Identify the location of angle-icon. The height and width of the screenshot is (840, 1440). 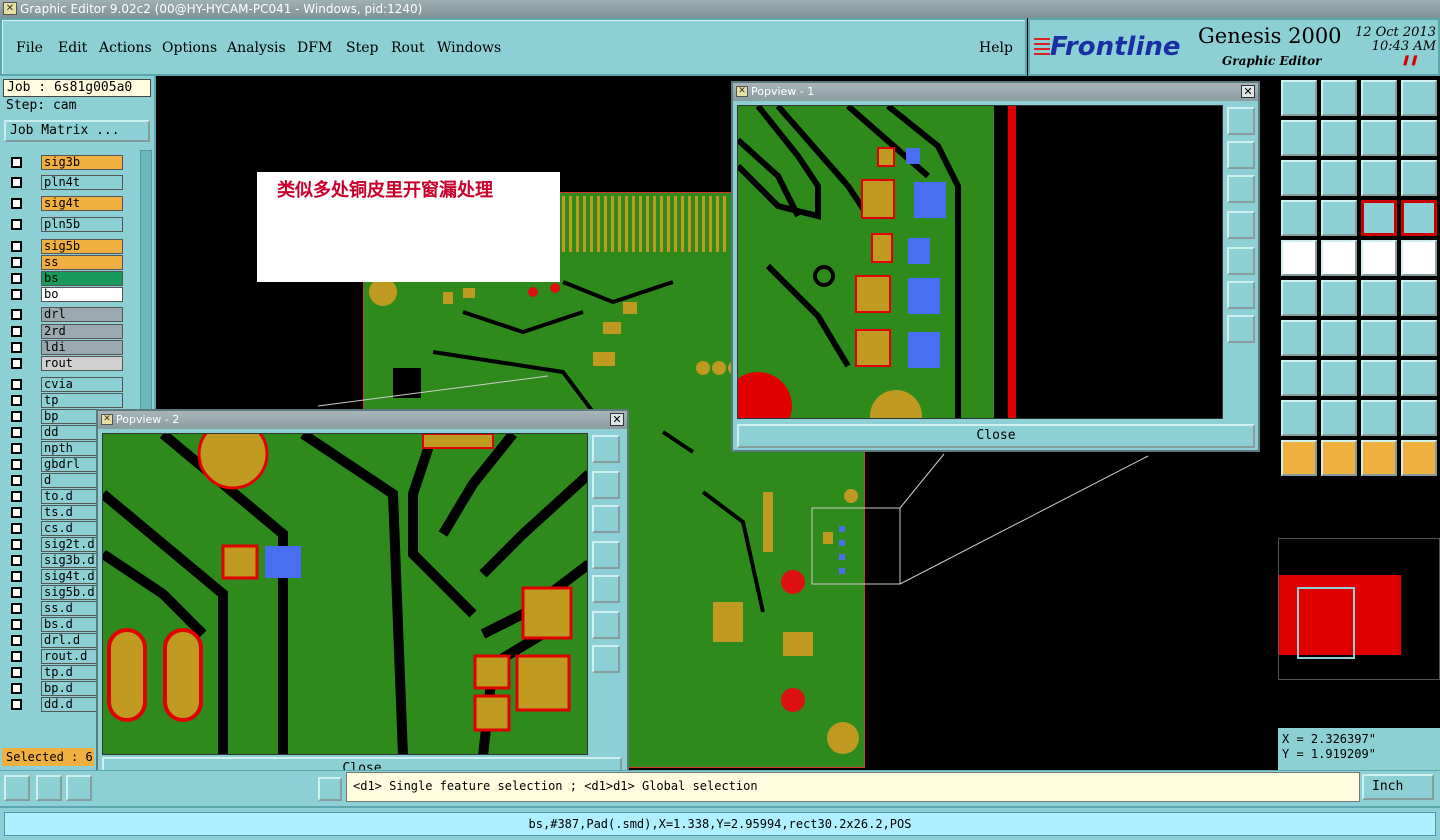
(1299, 338).